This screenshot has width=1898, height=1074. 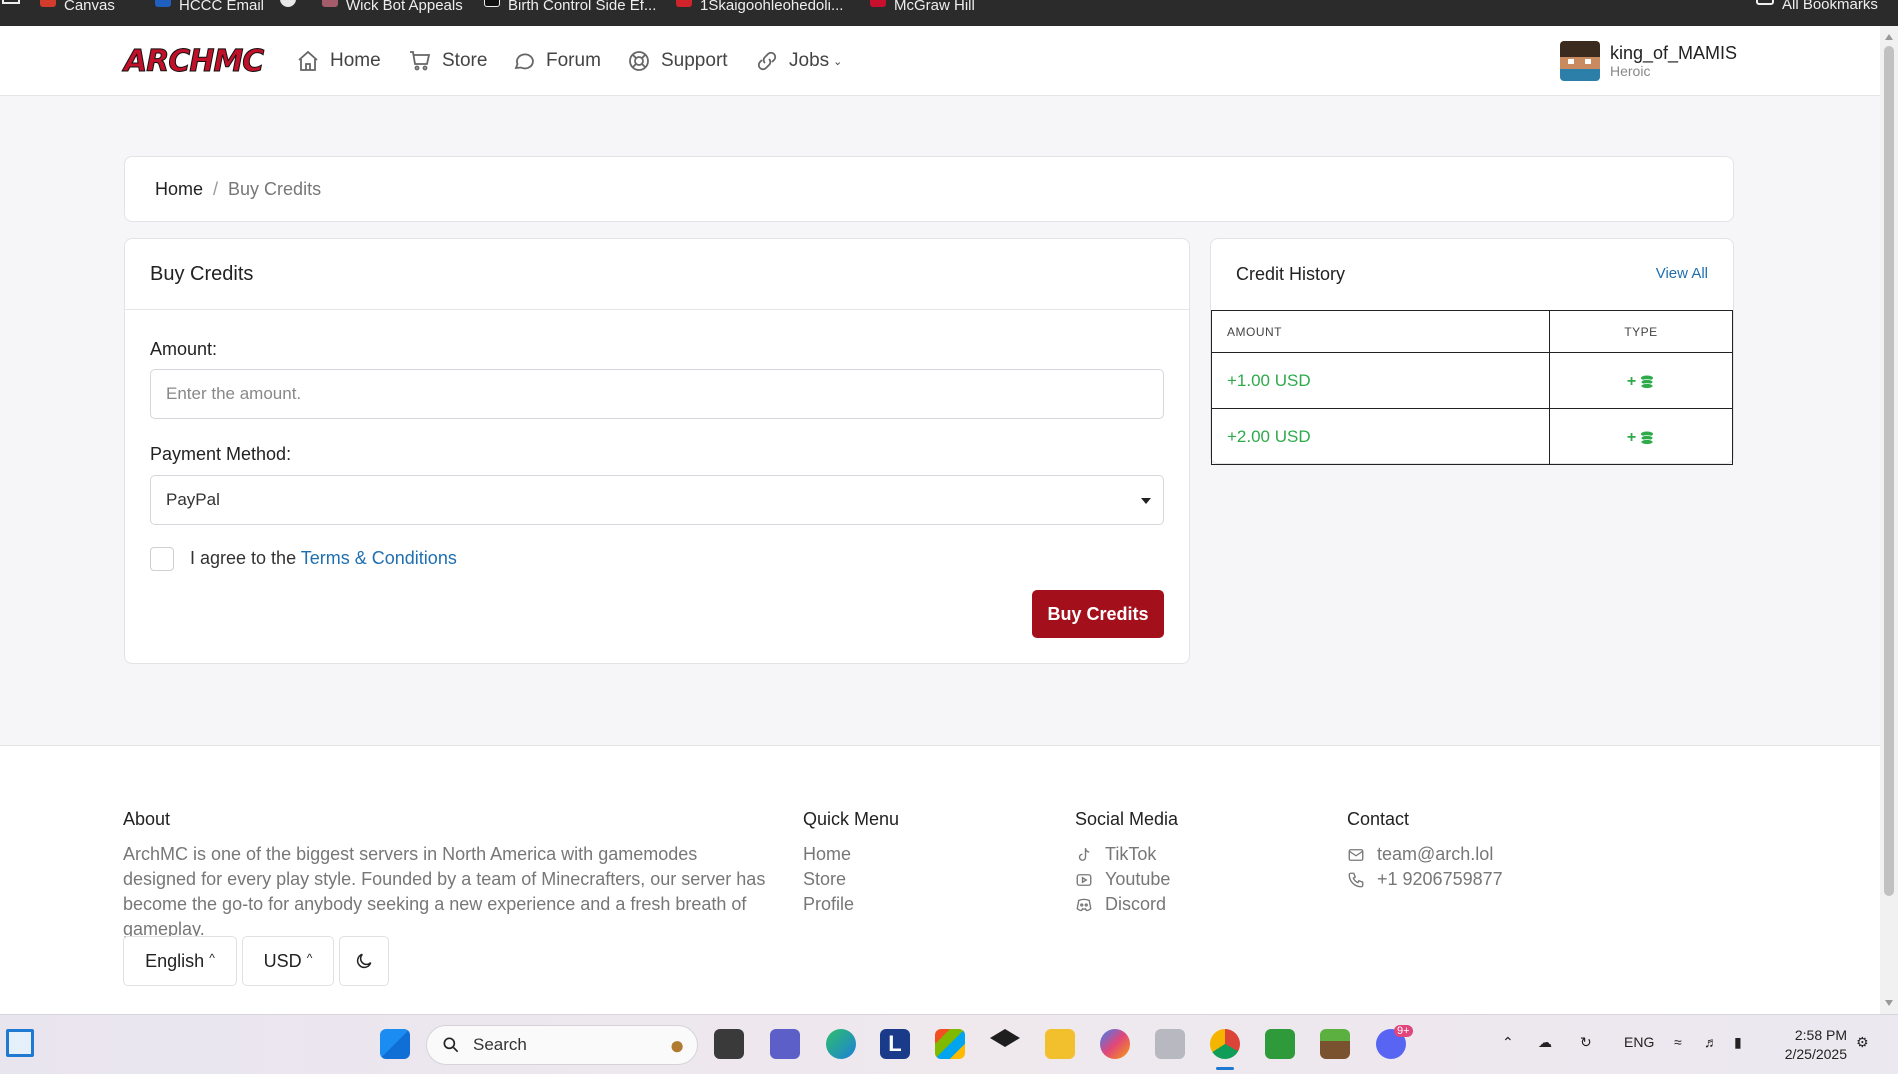 I want to click on footer-contact: team@arch.lol +1 9206759877, so click(x=1425, y=867).